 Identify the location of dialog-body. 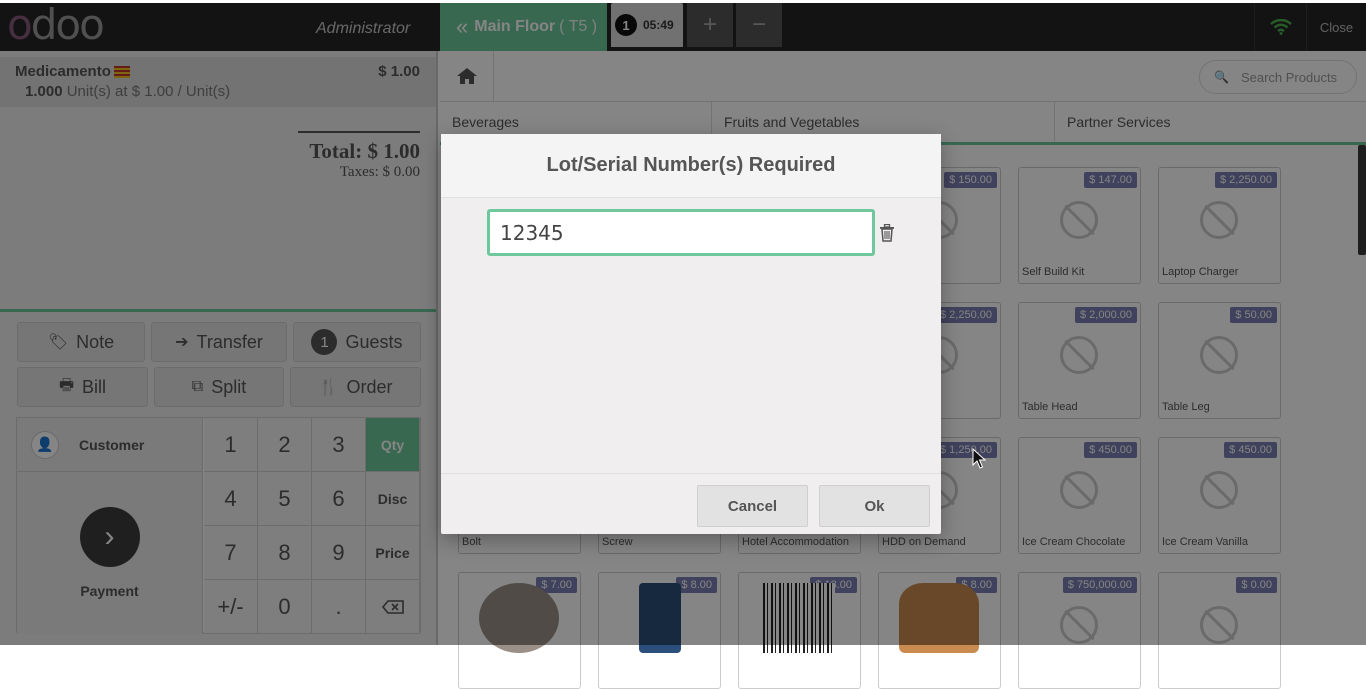
(691, 335).